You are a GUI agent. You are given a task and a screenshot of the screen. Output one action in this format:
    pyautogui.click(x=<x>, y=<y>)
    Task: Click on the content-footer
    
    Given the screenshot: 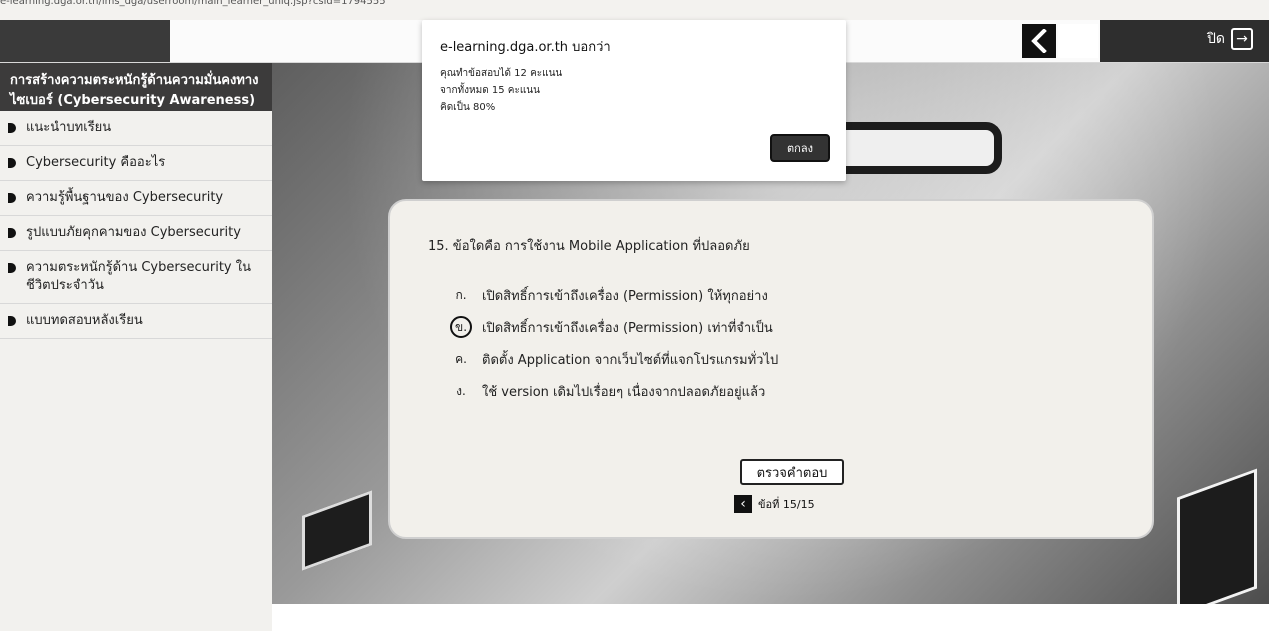 What is the action you would take?
    pyautogui.click(x=770, y=617)
    